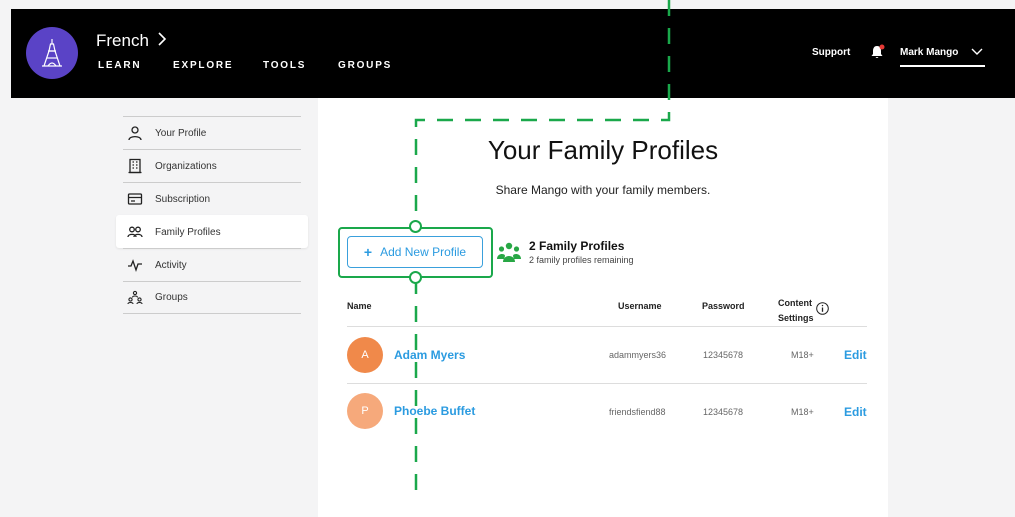 This screenshot has height=517, width=1015. I want to click on user-menu-underline, so click(942, 66).